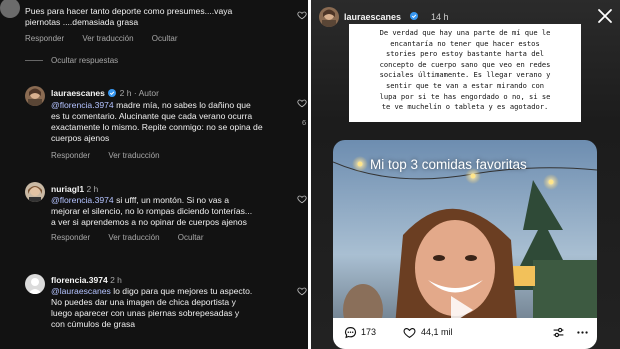 Image resolution: width=620 pixels, height=349 pixels. I want to click on comment-header: nuriagl1 2 h, so click(74, 189).